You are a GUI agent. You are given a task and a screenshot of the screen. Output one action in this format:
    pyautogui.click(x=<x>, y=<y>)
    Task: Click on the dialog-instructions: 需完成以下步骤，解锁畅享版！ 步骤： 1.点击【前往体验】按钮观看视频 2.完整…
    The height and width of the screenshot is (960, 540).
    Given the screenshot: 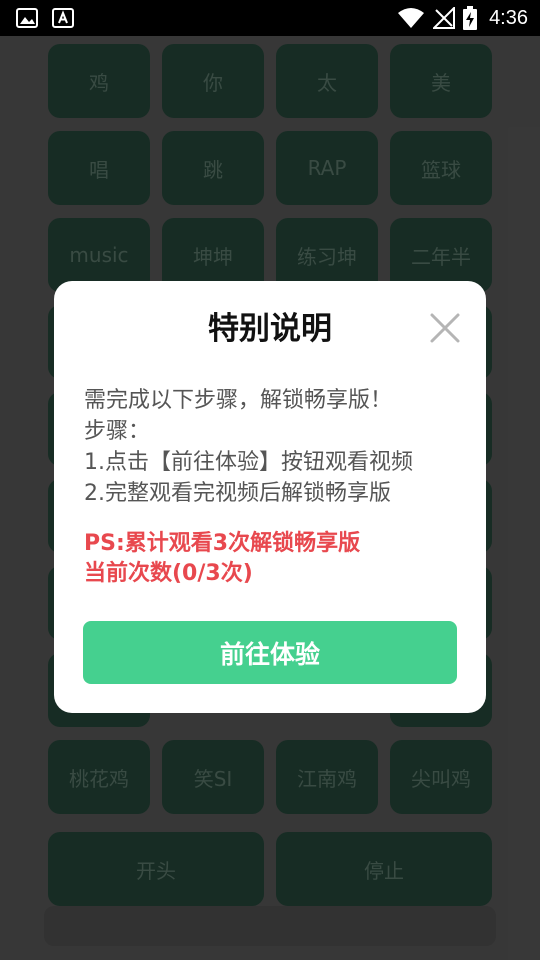 What is the action you would take?
    pyautogui.click(x=274, y=447)
    